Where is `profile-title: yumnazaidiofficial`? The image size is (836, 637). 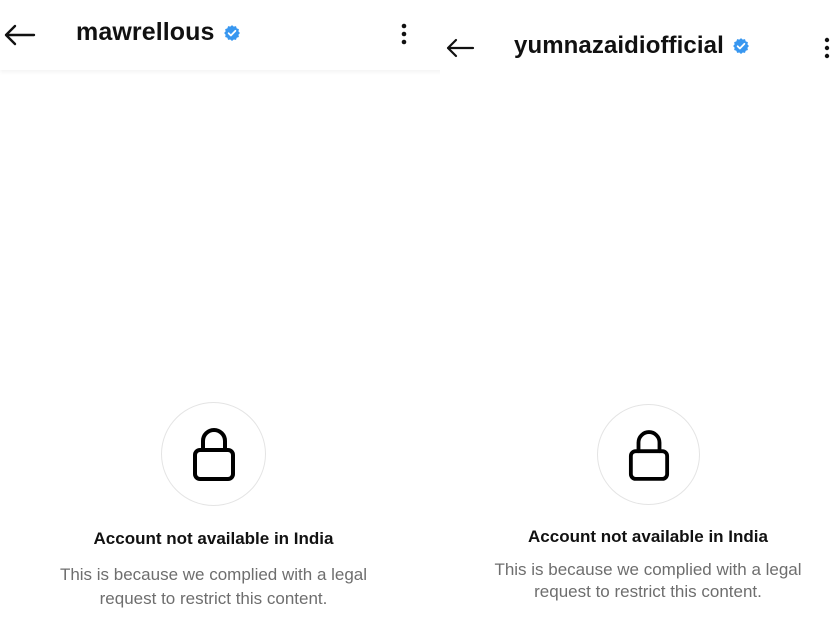 profile-title: yumnazaidiofficial is located at coordinates (632, 46).